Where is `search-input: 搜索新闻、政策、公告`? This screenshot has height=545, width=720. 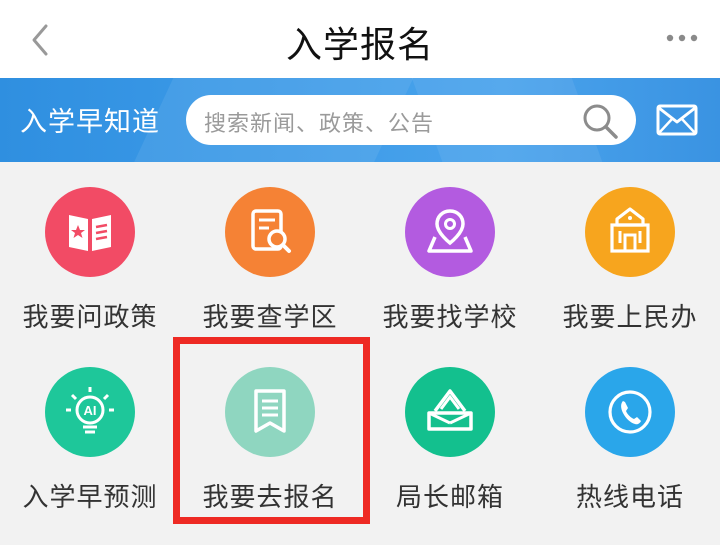
search-input: 搜索新闻、政策、公告 is located at coordinates (411, 120).